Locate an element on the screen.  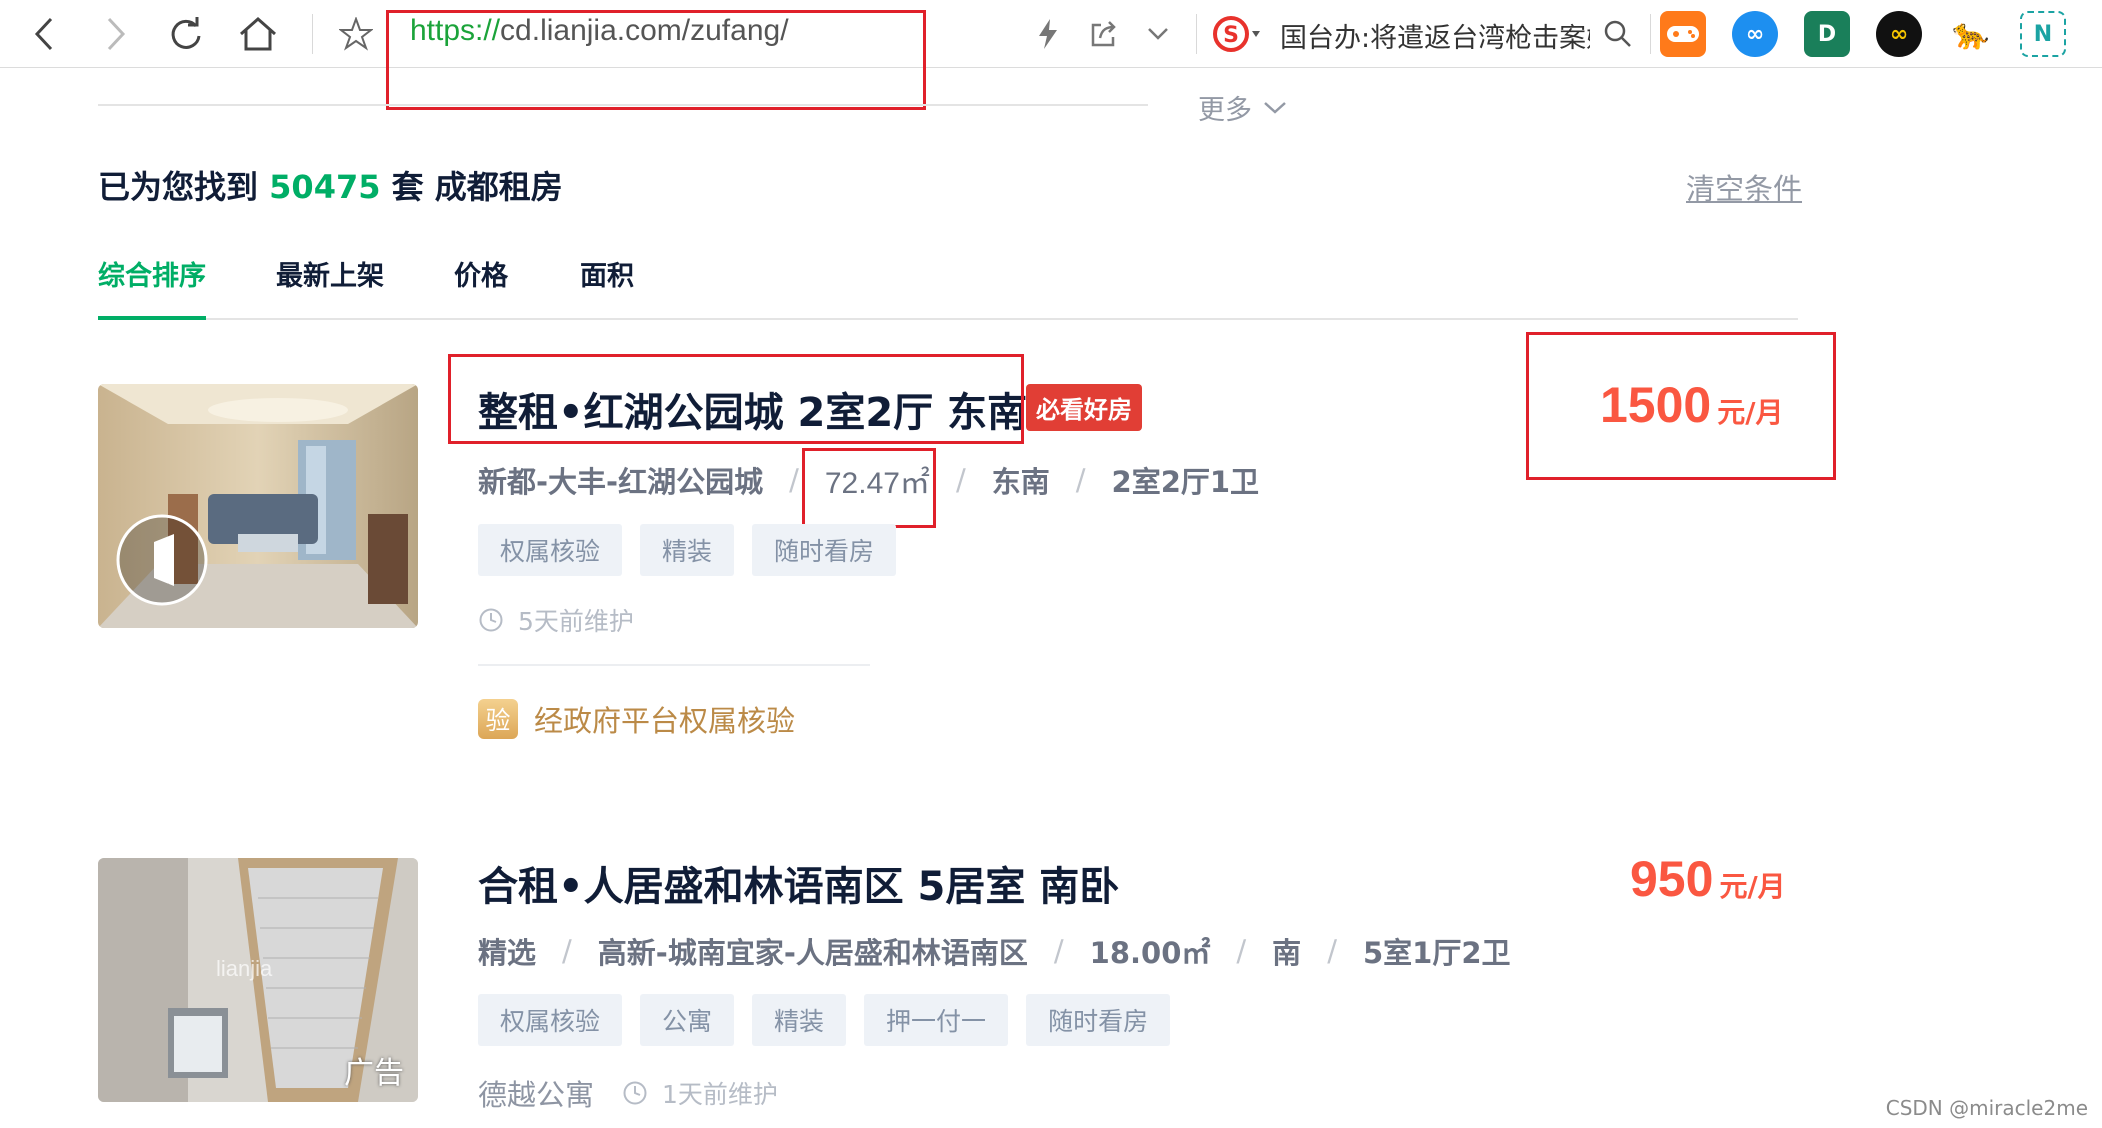
tag: 押一付一 is located at coordinates (936, 1020).